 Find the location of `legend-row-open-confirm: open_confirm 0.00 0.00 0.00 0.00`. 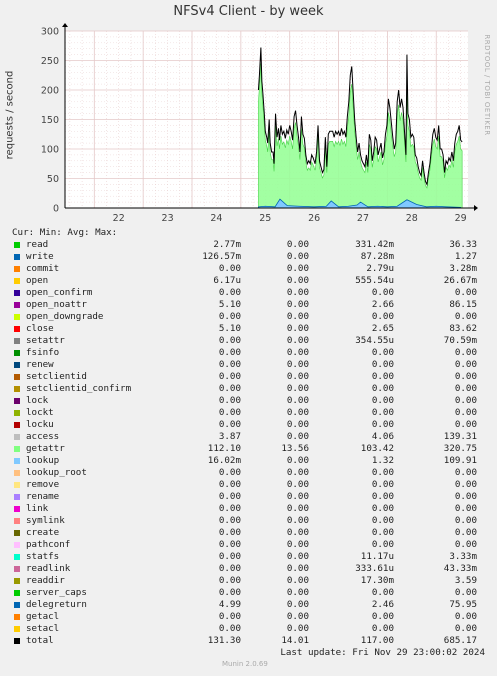

legend-row-open-confirm: open_confirm 0.00 0.00 0.00 0.00 is located at coordinates (249, 293).